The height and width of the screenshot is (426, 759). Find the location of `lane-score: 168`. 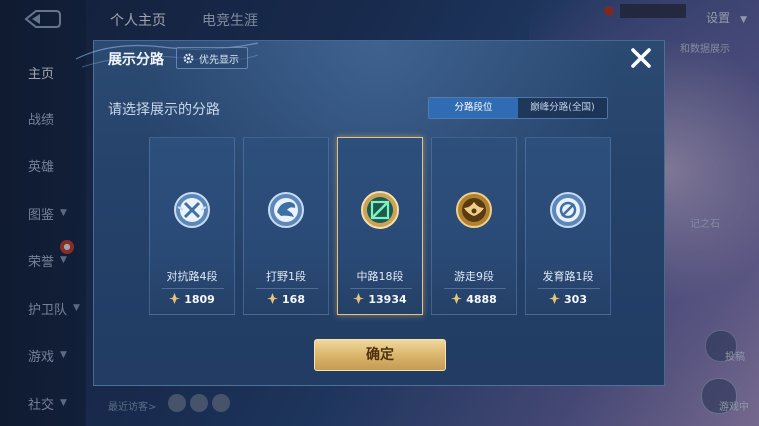

lane-score: 168 is located at coordinates (286, 299).